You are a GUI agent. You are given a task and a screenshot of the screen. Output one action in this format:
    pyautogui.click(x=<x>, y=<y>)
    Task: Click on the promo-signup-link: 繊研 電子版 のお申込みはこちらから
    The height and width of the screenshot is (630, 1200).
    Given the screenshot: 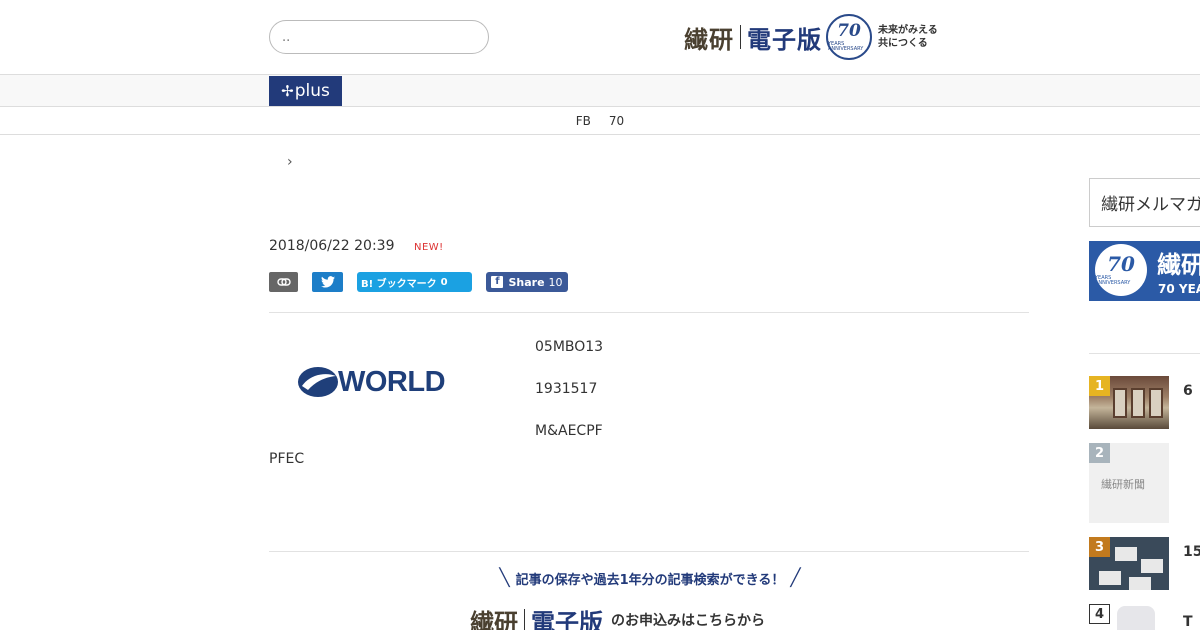 What is the action you would take?
    pyautogui.click(x=655, y=617)
    